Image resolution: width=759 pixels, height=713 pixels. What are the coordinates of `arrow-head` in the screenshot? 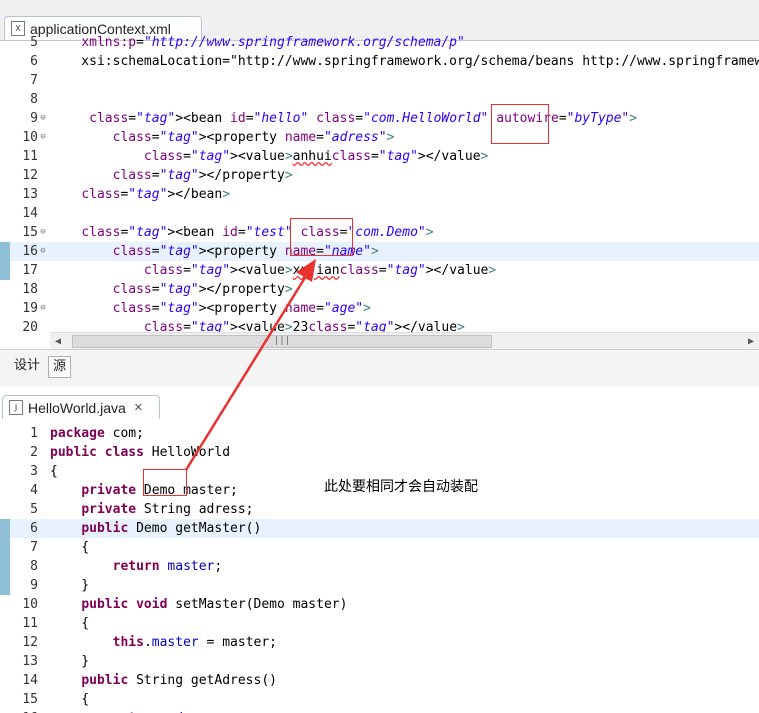 It's located at (306, 270).